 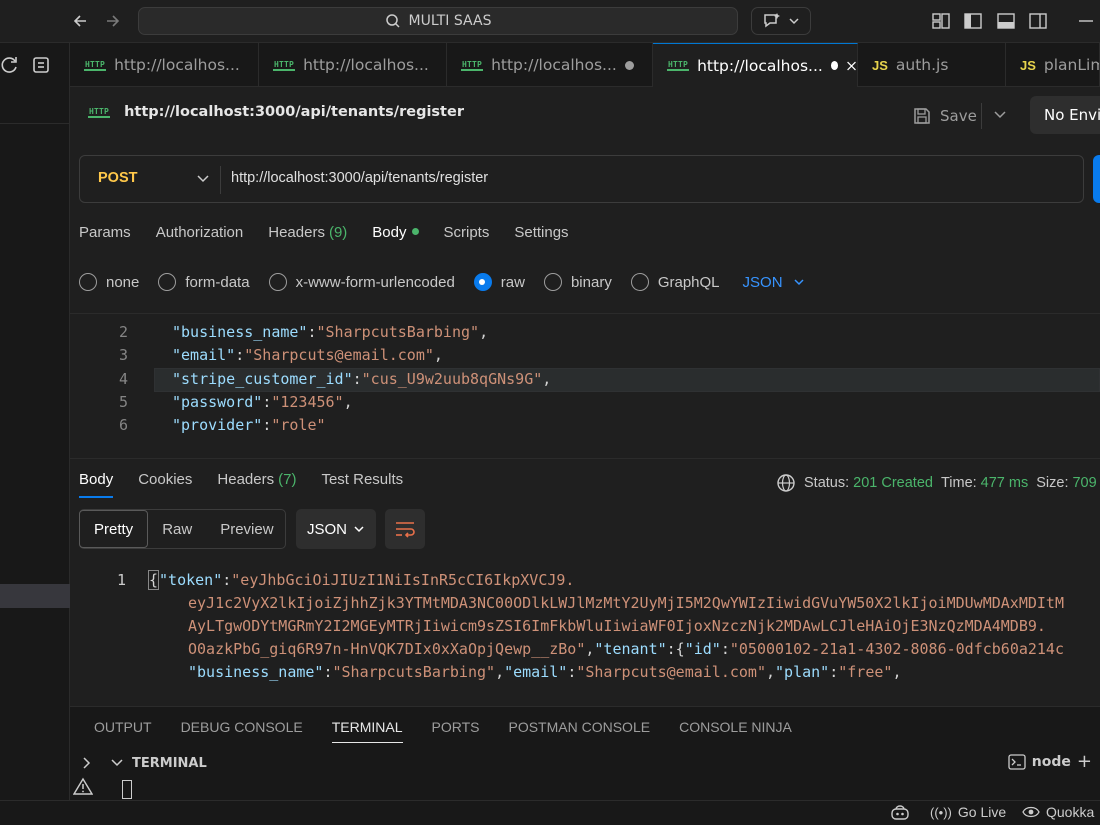 What do you see at coordinates (550, 812) in the screenshot?
I see `status-bar: ((•)) Go Live Quokka` at bounding box center [550, 812].